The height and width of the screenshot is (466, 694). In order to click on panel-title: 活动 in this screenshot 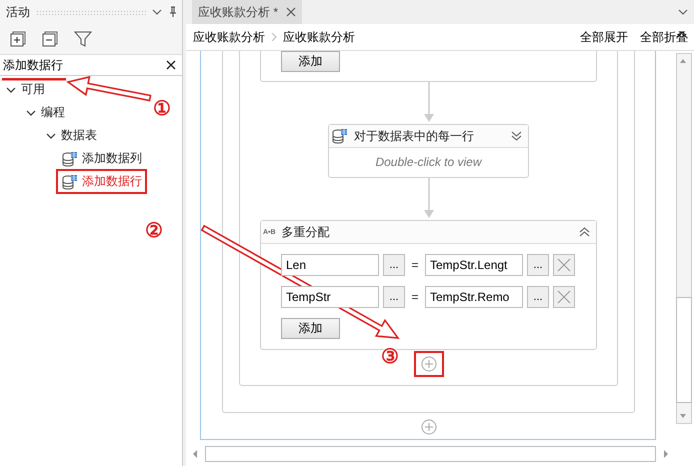, I will do `click(18, 12)`.